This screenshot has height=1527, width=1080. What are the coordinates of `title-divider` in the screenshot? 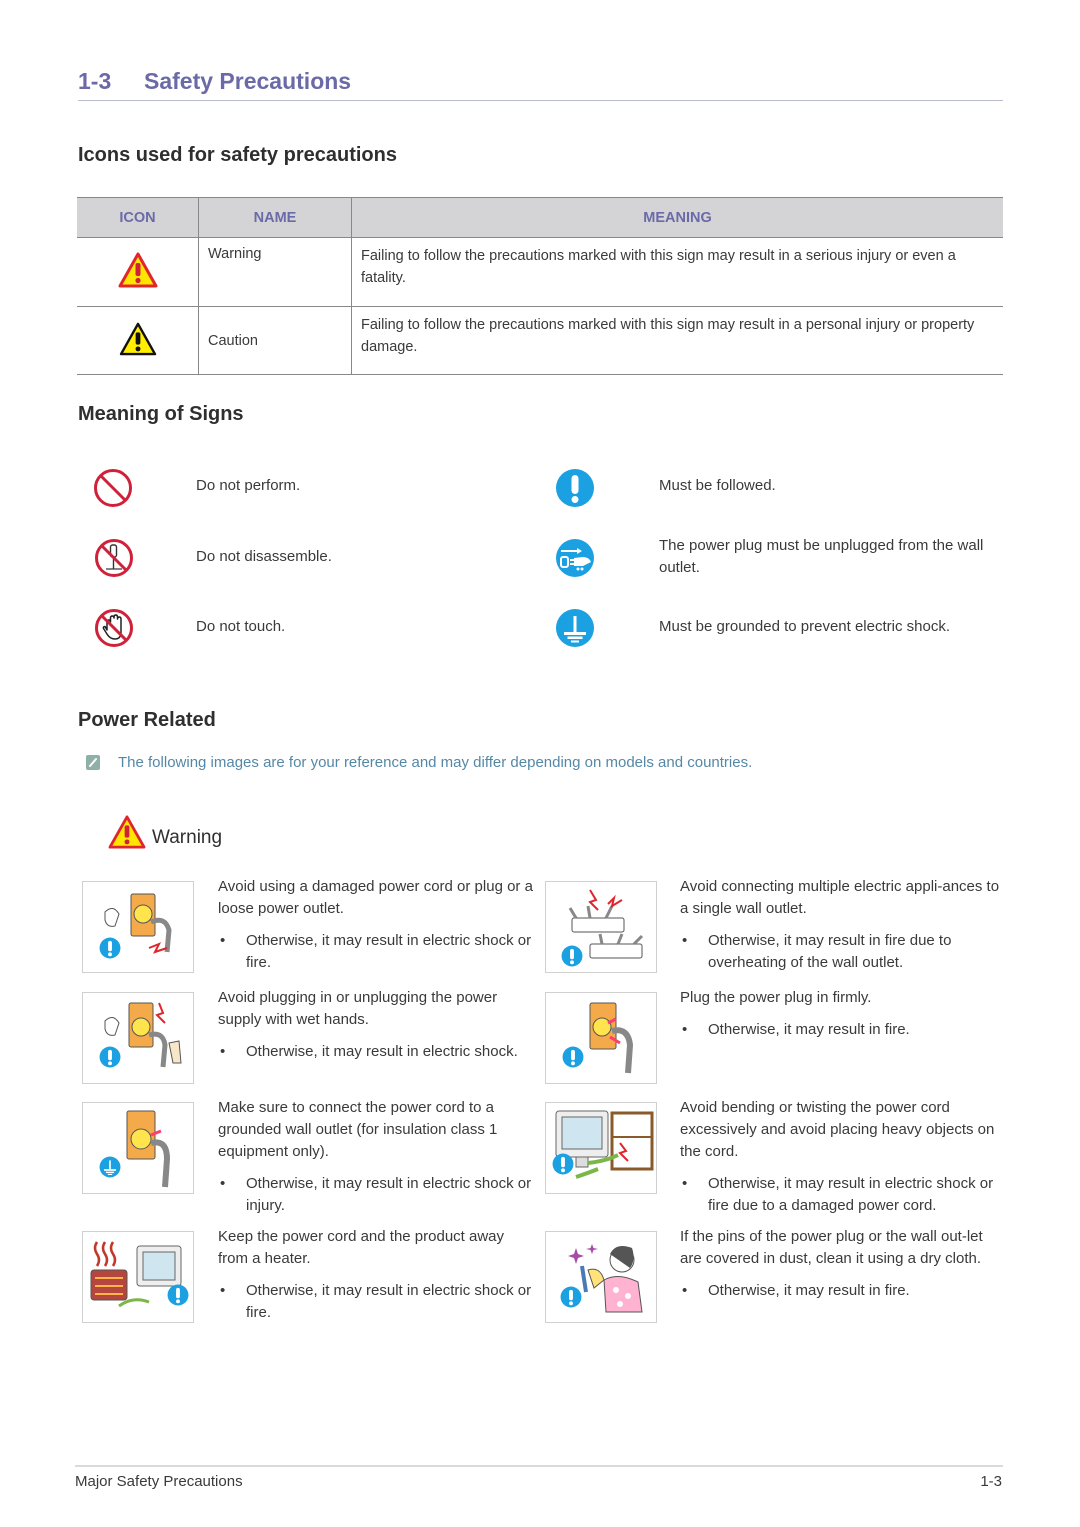 It's located at (540, 100).